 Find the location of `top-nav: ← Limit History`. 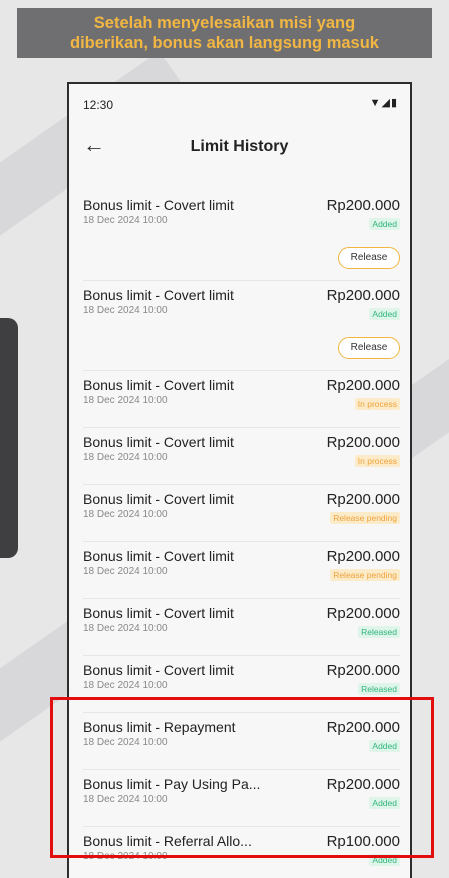

top-nav: ← Limit History is located at coordinates (239, 148).